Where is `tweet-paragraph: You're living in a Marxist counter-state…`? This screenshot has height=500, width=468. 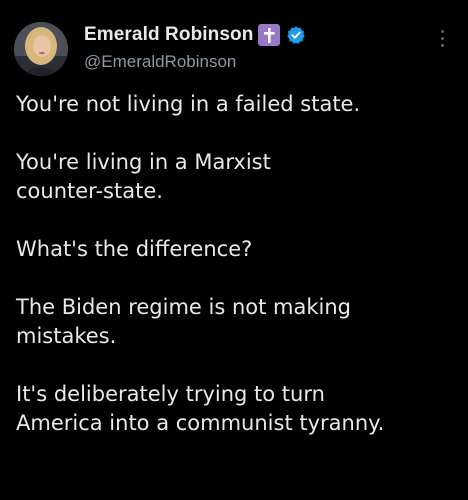 tweet-paragraph: You're living in a Marxist counter-state… is located at coordinates (143, 176).